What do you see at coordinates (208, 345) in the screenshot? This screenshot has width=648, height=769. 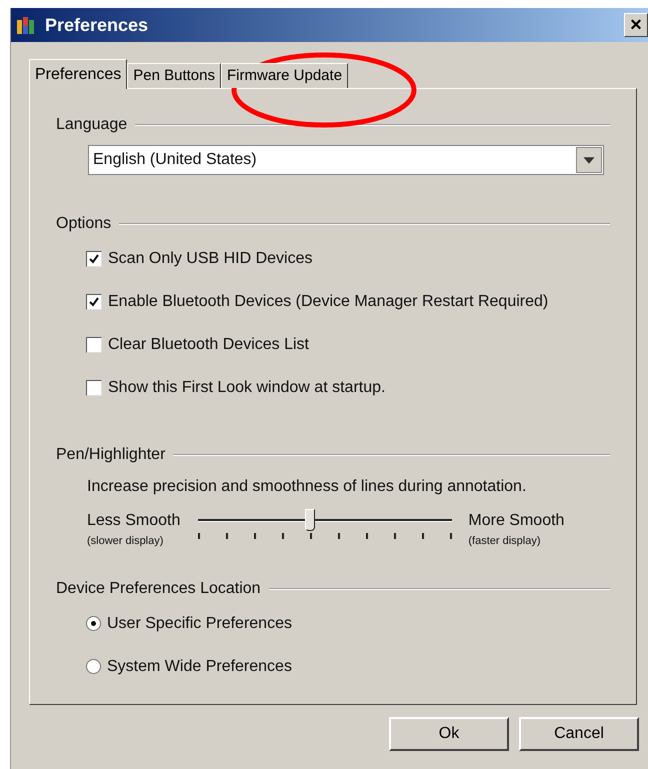 I see `checkbox-label: Clear Bluetooth Devices List` at bounding box center [208, 345].